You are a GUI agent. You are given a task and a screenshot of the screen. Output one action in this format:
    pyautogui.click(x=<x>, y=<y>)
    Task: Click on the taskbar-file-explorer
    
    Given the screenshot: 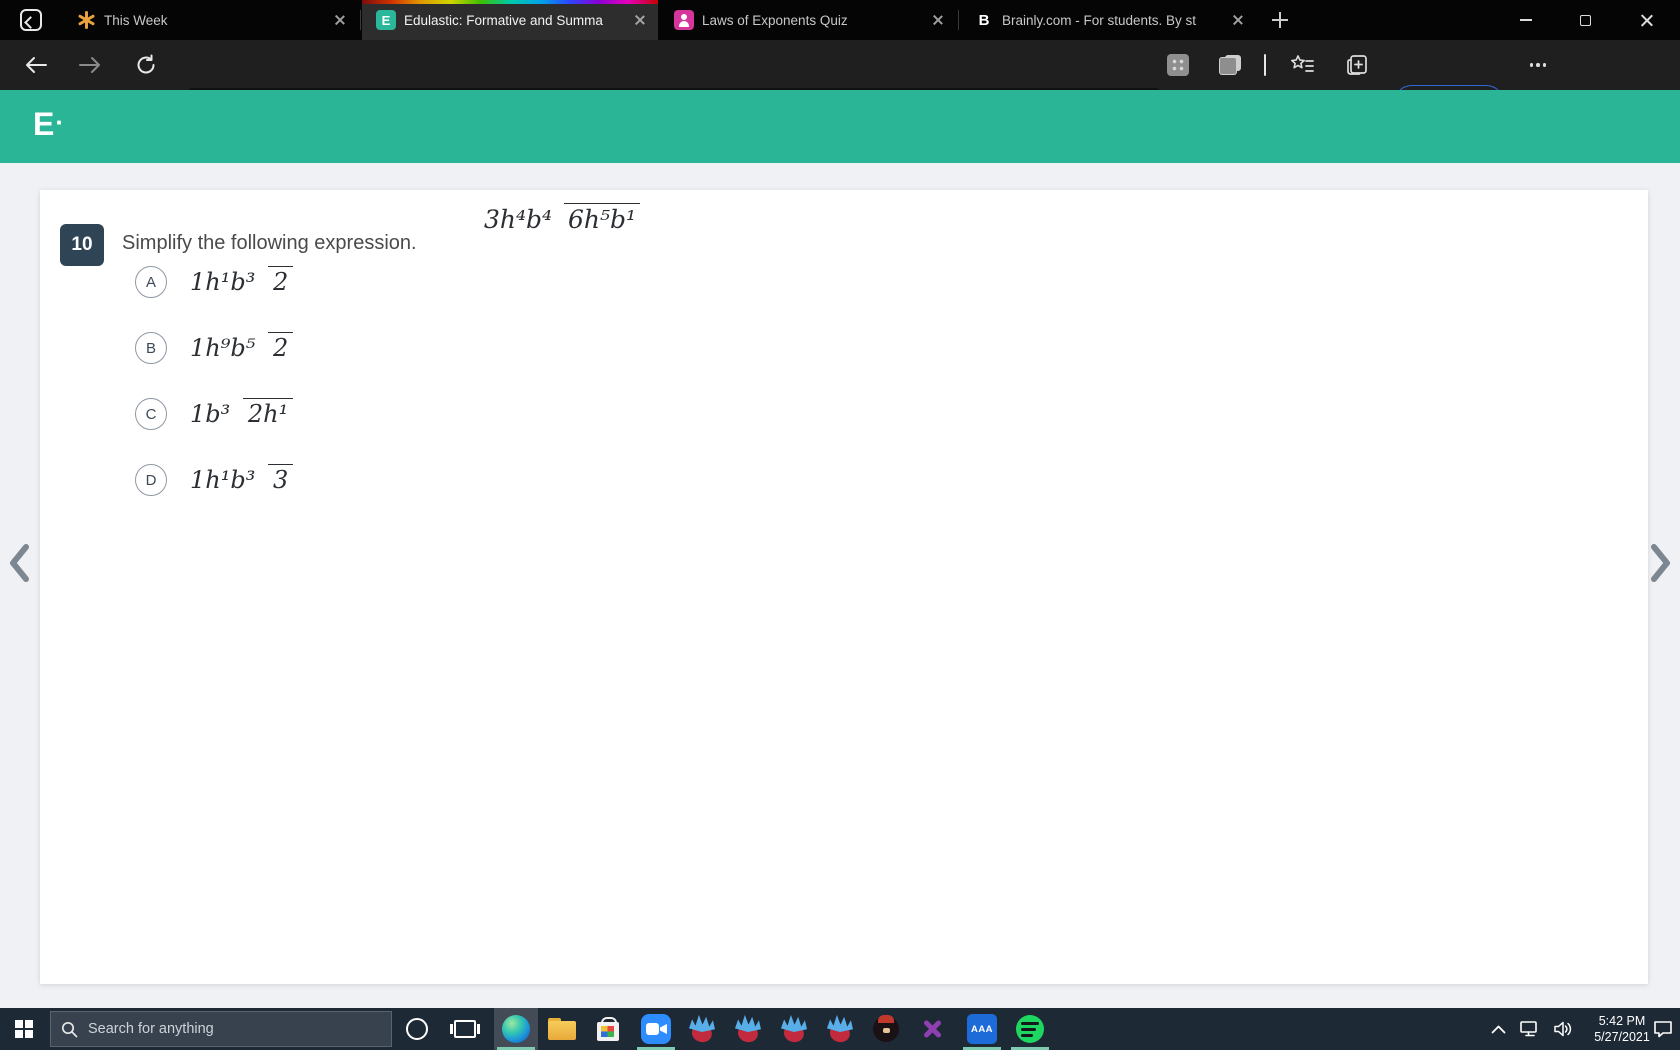 What is the action you would take?
    pyautogui.click(x=562, y=1029)
    